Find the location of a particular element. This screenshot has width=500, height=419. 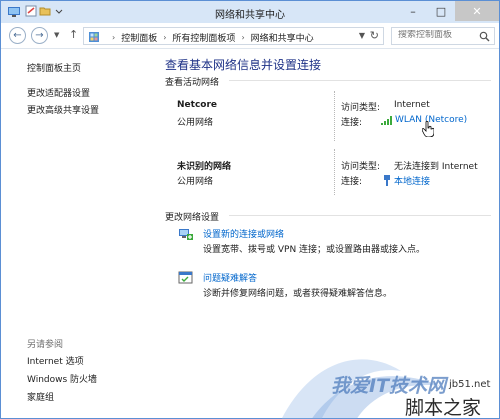

control-panel-icon is located at coordinates (94, 37).